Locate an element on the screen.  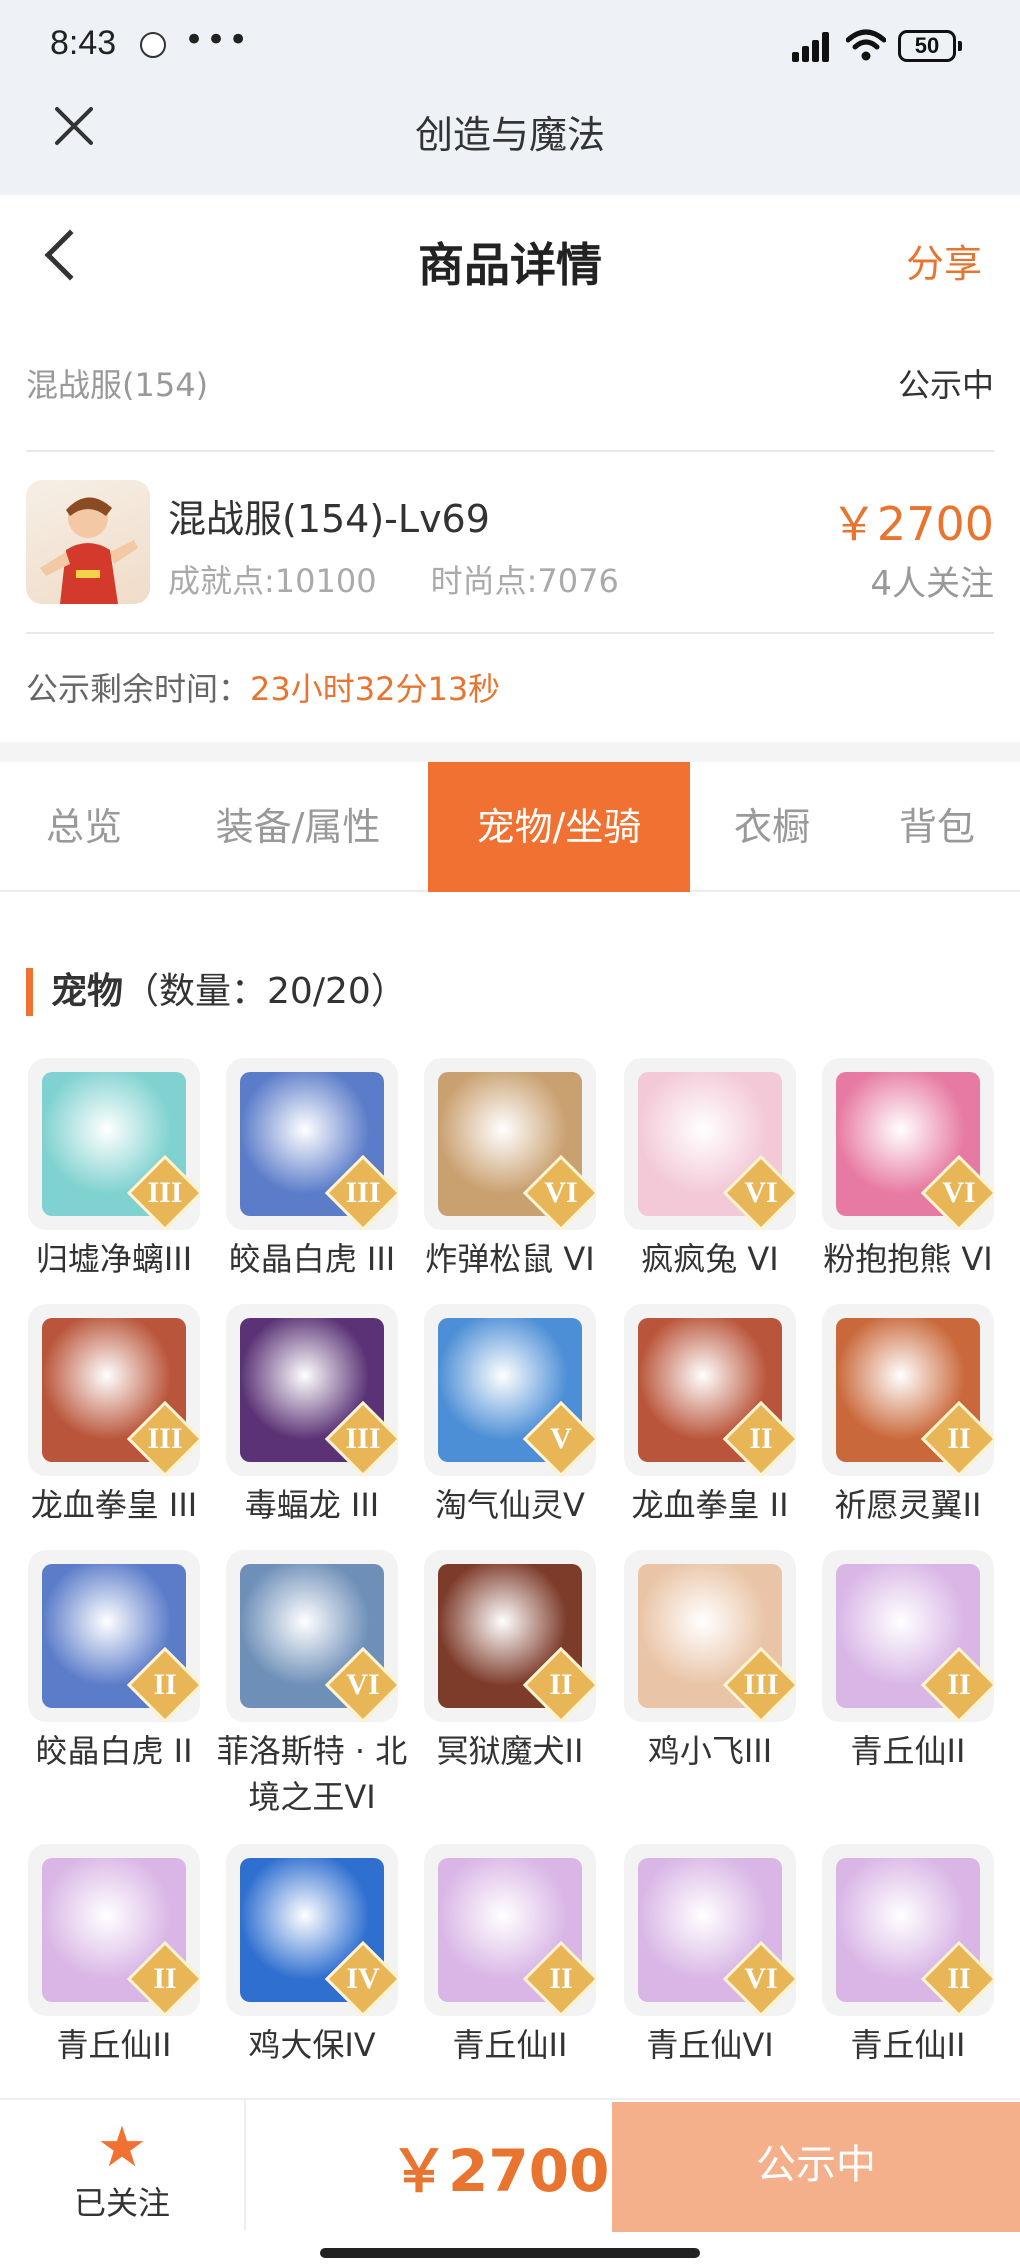
pet-card: V 淘气仙灵V is located at coordinates (510, 1416).